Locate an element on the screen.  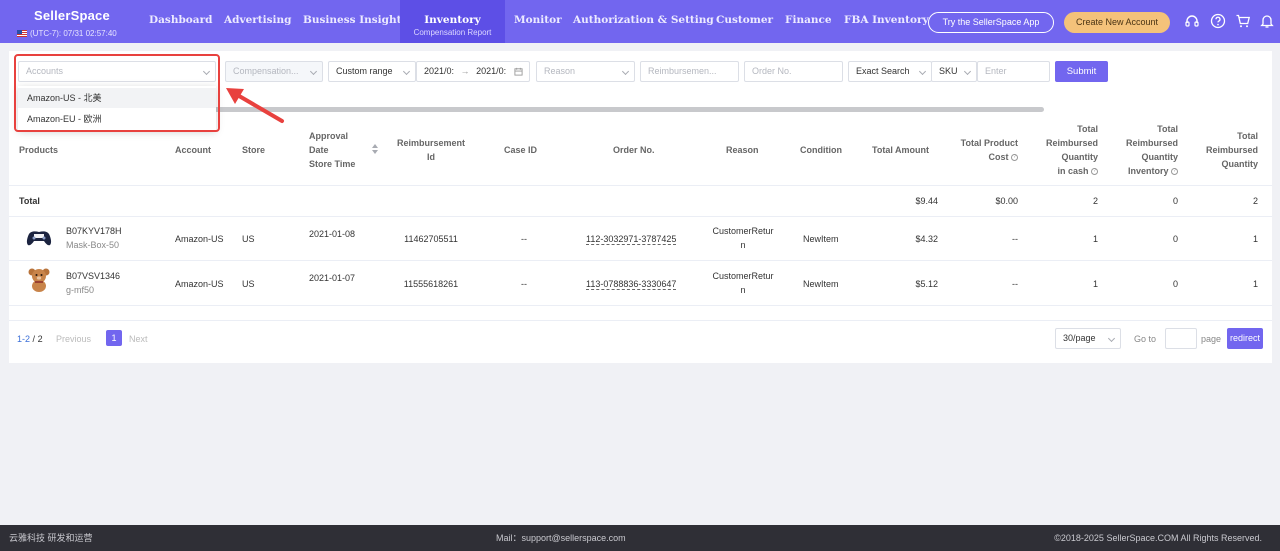
reason-select-placeholder: Reason is located at coordinates (560, 71).